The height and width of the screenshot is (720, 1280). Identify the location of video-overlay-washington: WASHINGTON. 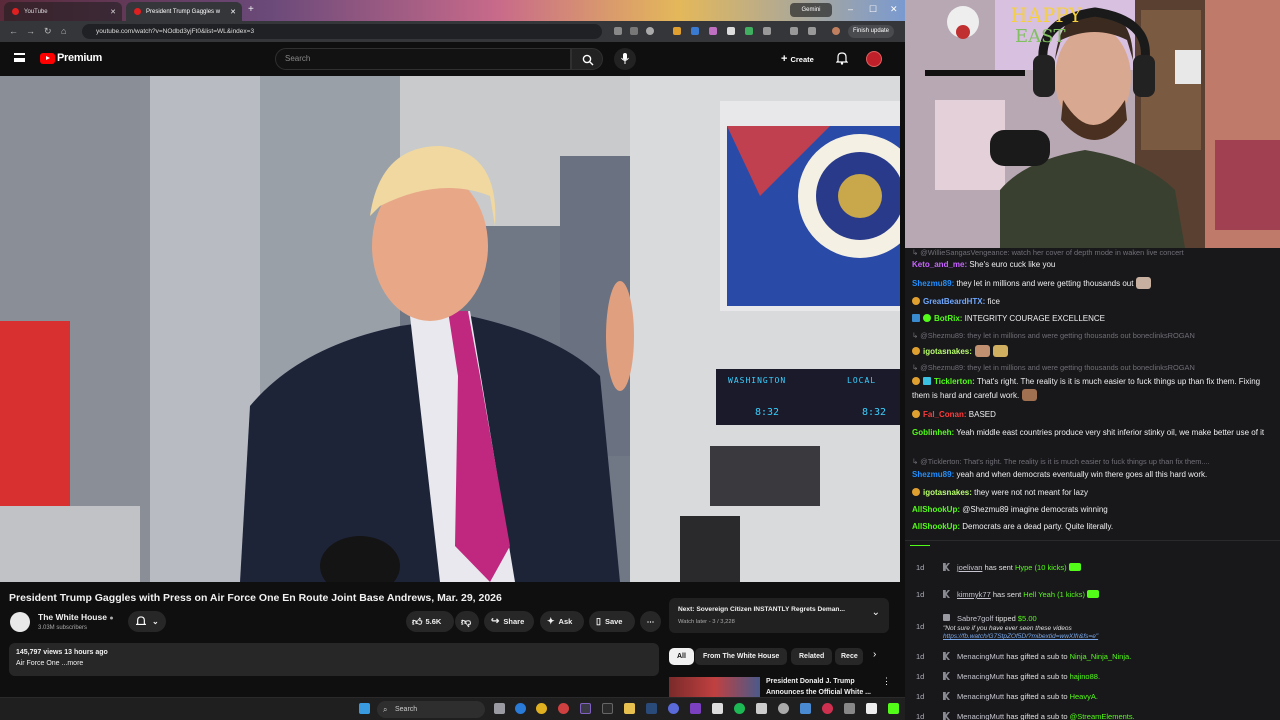
(757, 380).